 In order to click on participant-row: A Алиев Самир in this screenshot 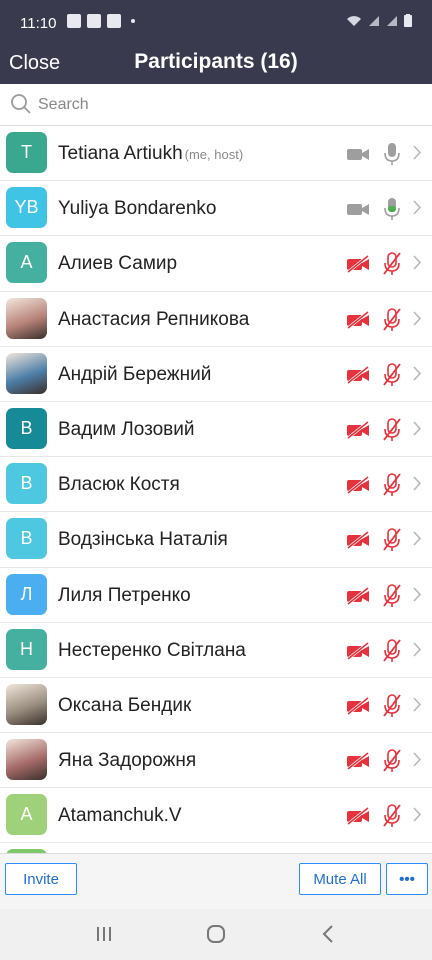, I will do `click(216, 264)`.